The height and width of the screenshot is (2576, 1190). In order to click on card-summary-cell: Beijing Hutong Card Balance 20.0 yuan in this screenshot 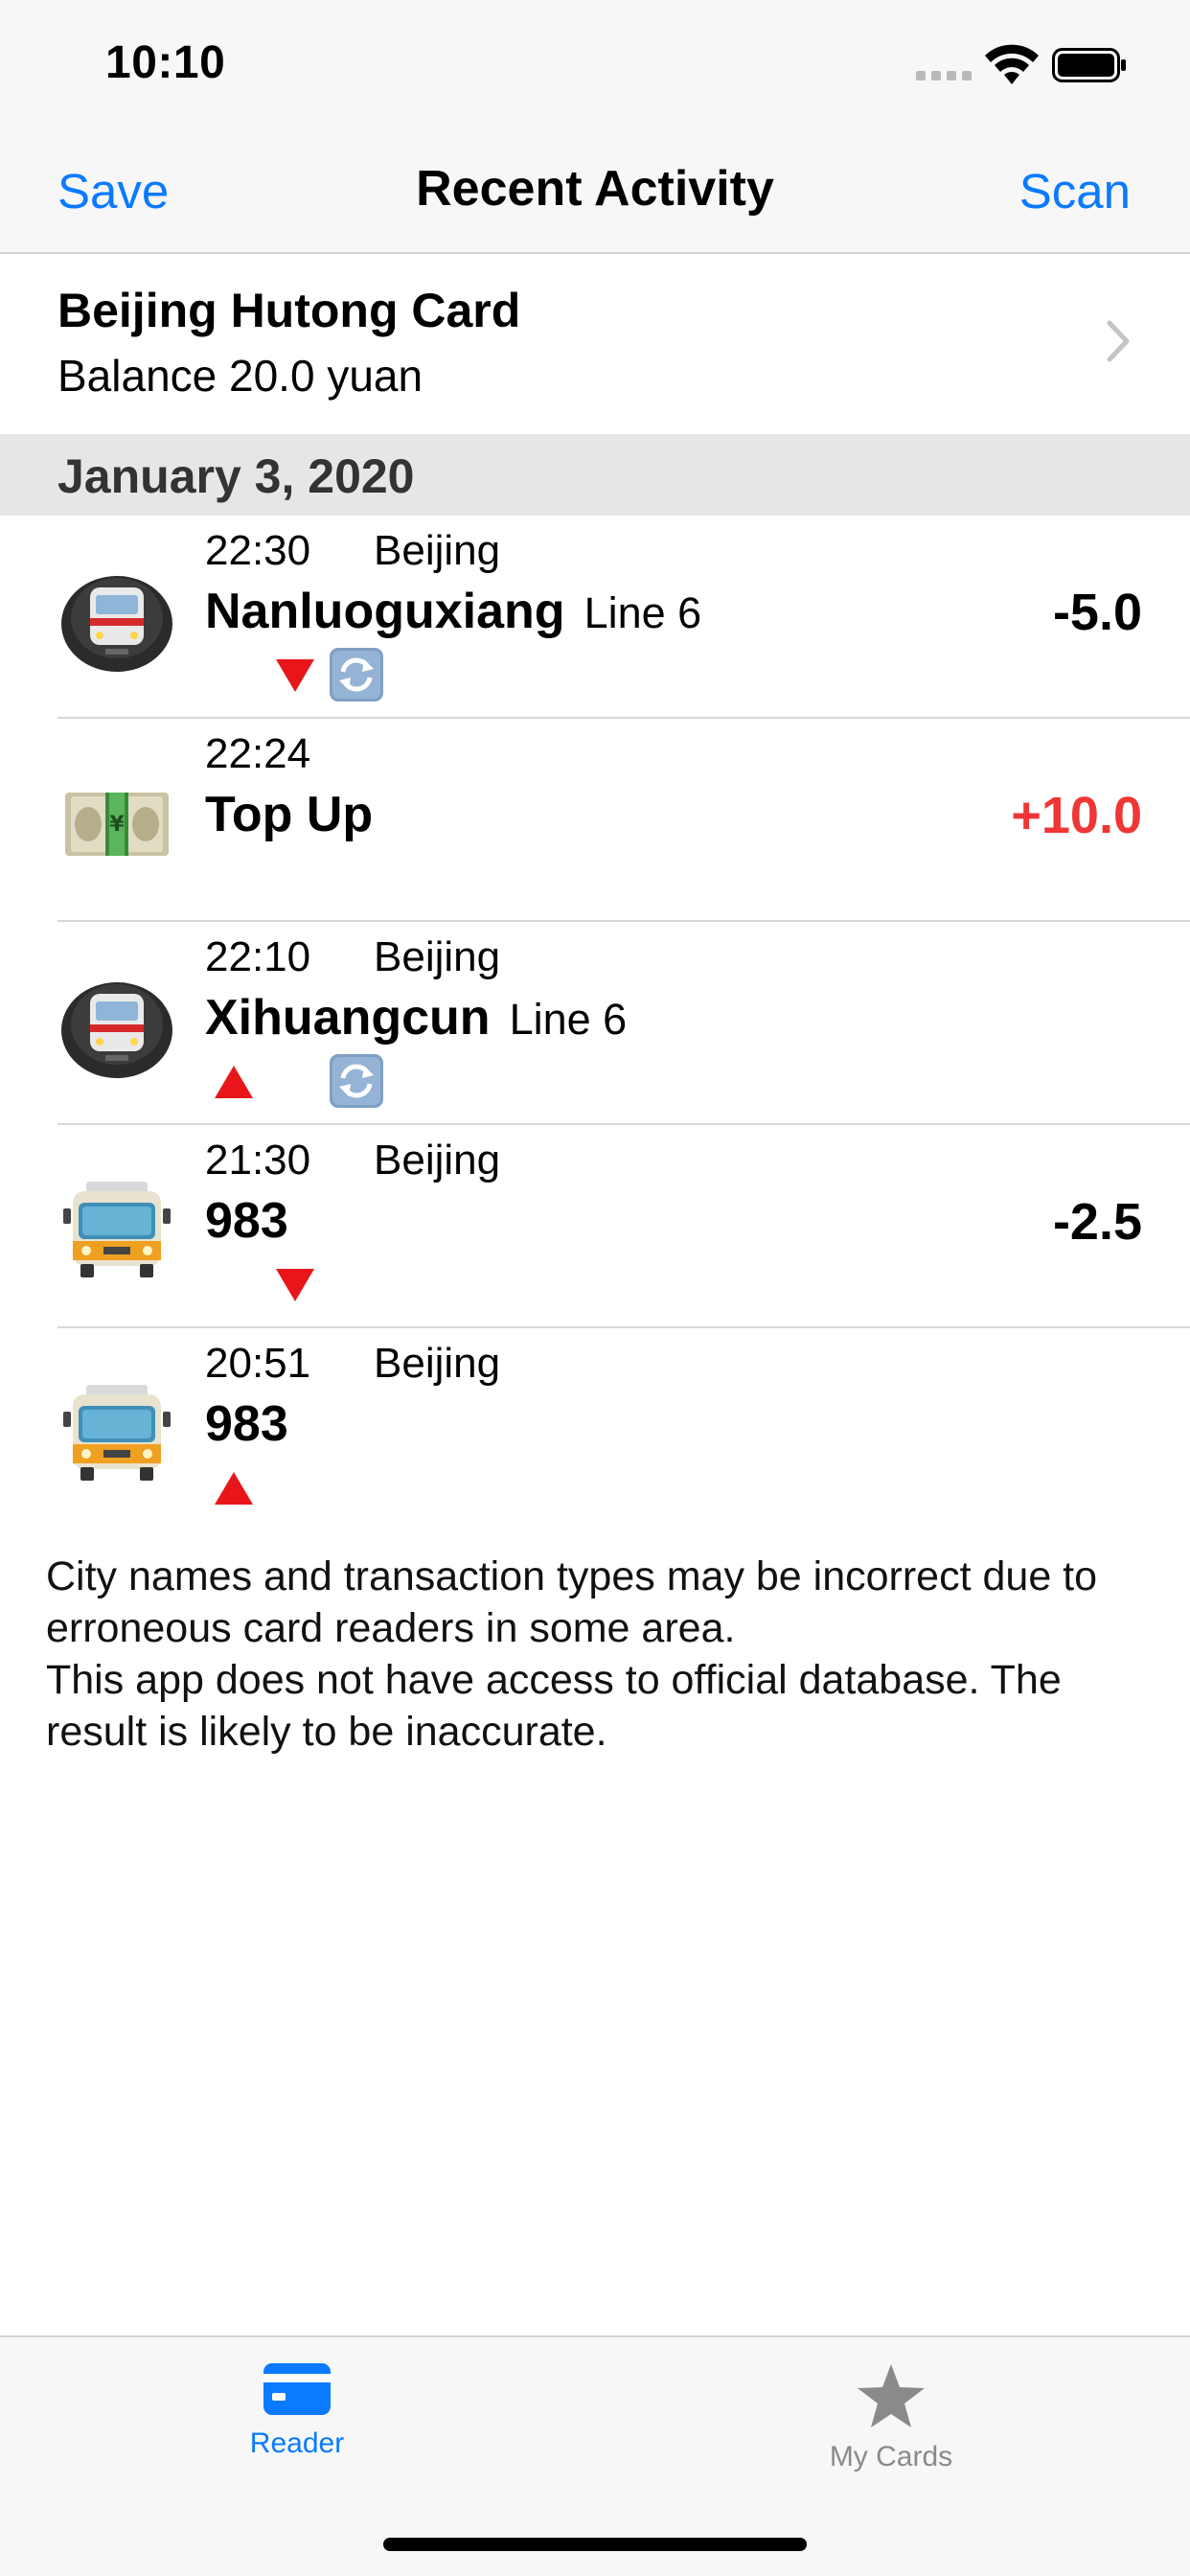, I will do `click(595, 345)`.